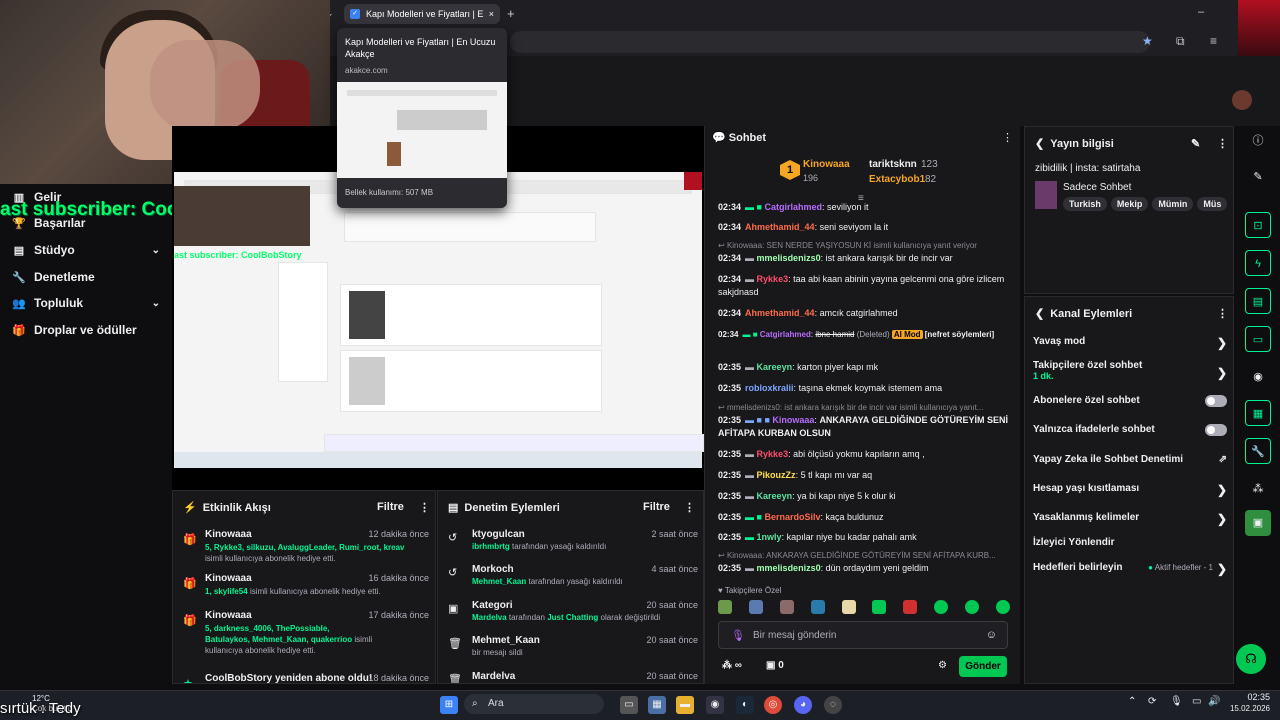 This screenshot has height=720, width=1280. I want to click on ai-moderation-row: Yapay Zeka ile Sohbet Denetimi ⇗, so click(1131, 459).